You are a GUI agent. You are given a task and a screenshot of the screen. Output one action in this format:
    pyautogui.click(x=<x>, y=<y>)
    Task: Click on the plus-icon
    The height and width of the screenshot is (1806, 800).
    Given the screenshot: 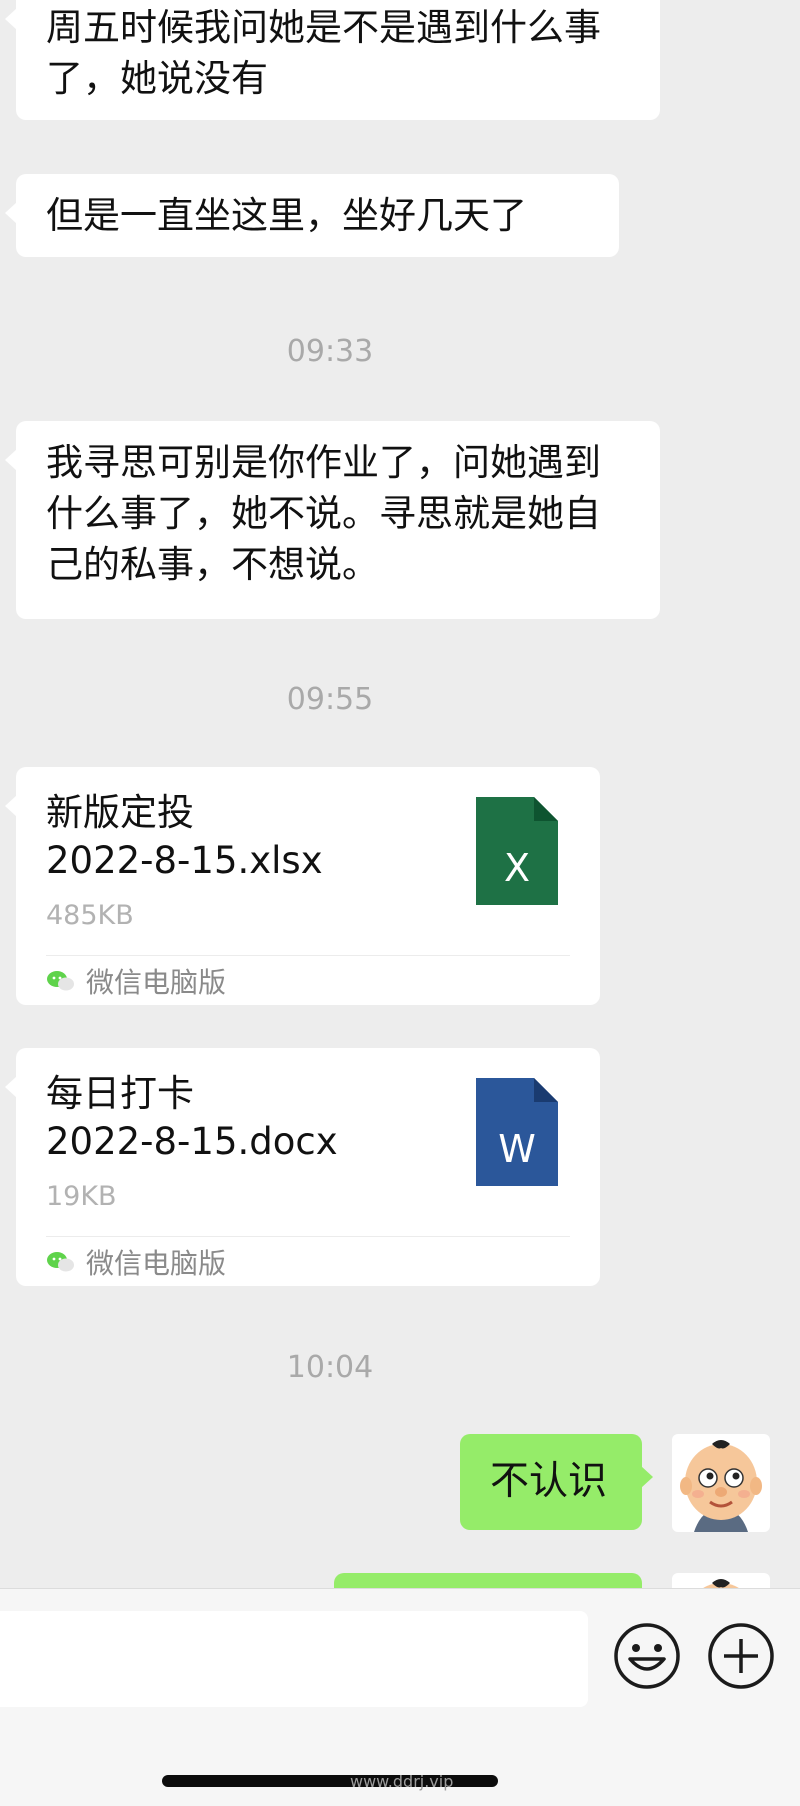 What is the action you would take?
    pyautogui.click(x=741, y=1656)
    